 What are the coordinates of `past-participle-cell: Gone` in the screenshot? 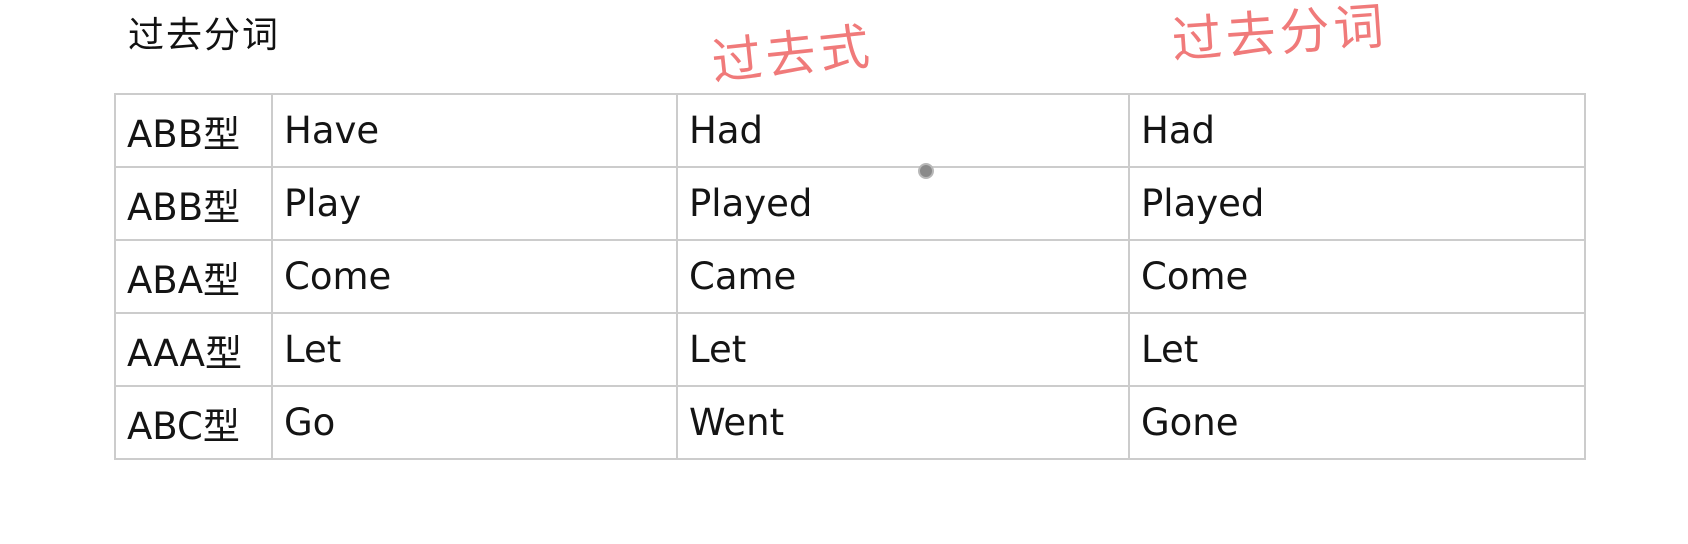 It's located at (1357, 422).